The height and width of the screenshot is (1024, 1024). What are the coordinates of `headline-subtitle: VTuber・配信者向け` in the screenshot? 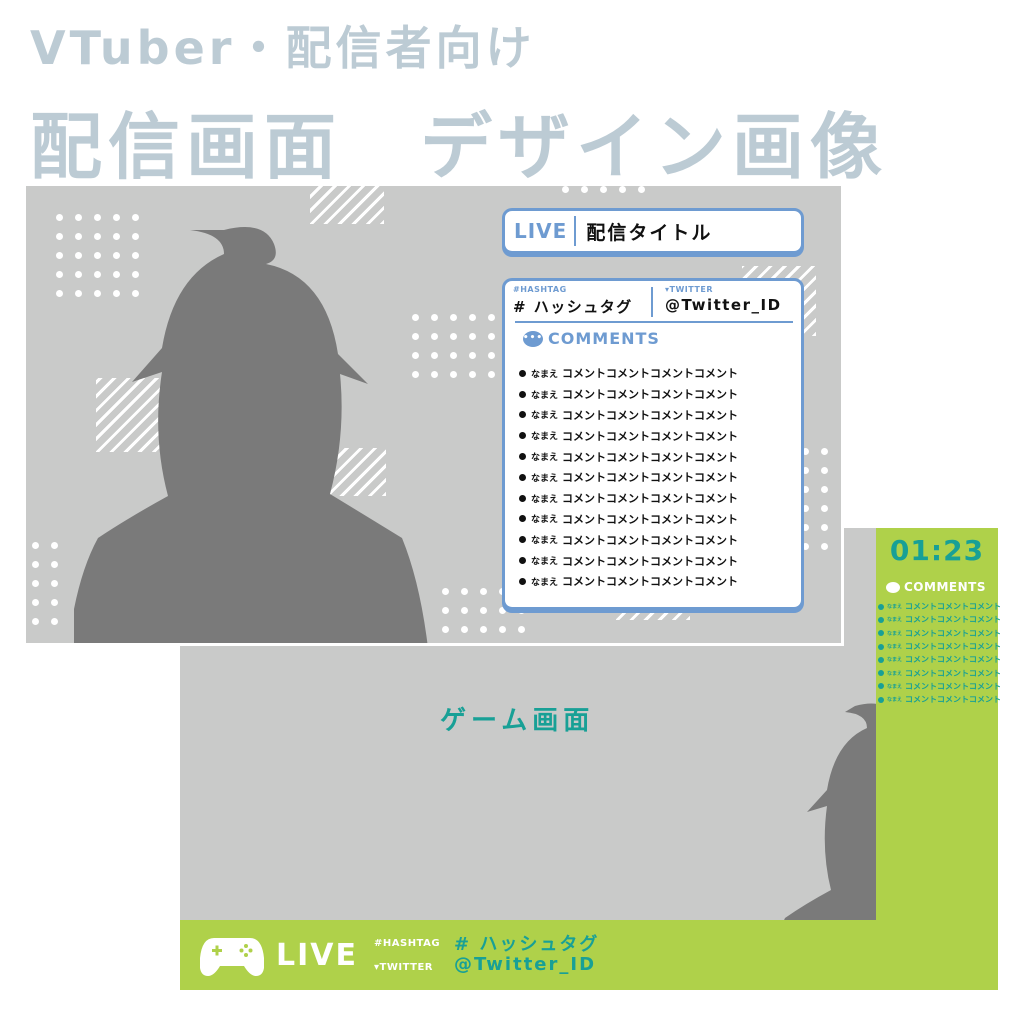 It's located at (283, 48).